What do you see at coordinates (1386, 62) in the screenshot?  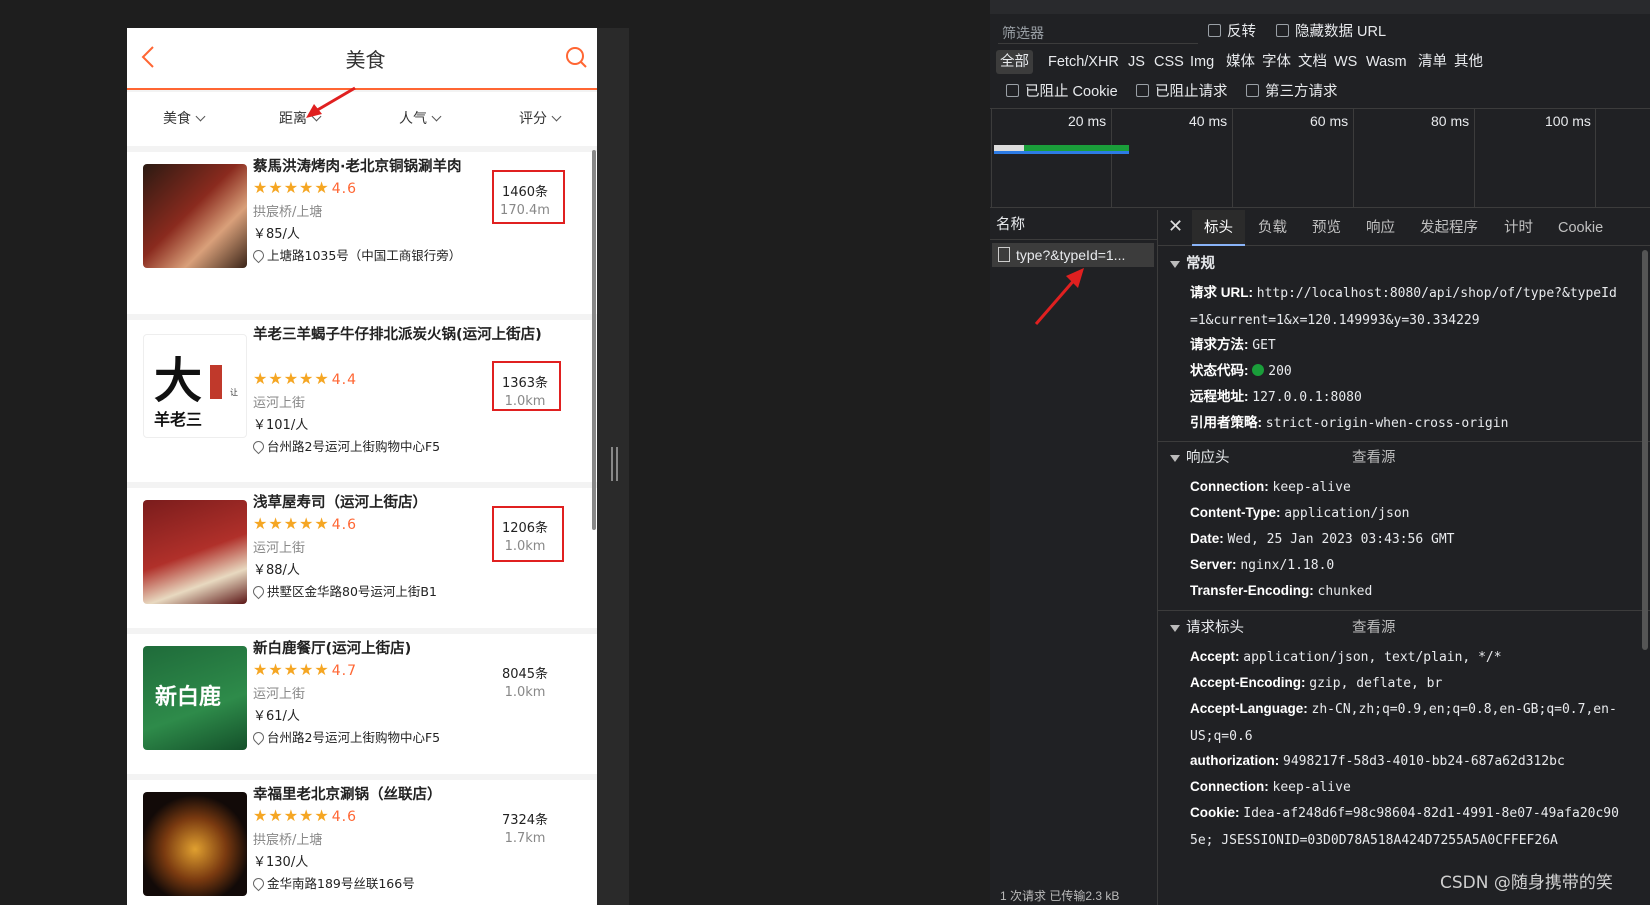 I see `type-wasm: Wasm` at bounding box center [1386, 62].